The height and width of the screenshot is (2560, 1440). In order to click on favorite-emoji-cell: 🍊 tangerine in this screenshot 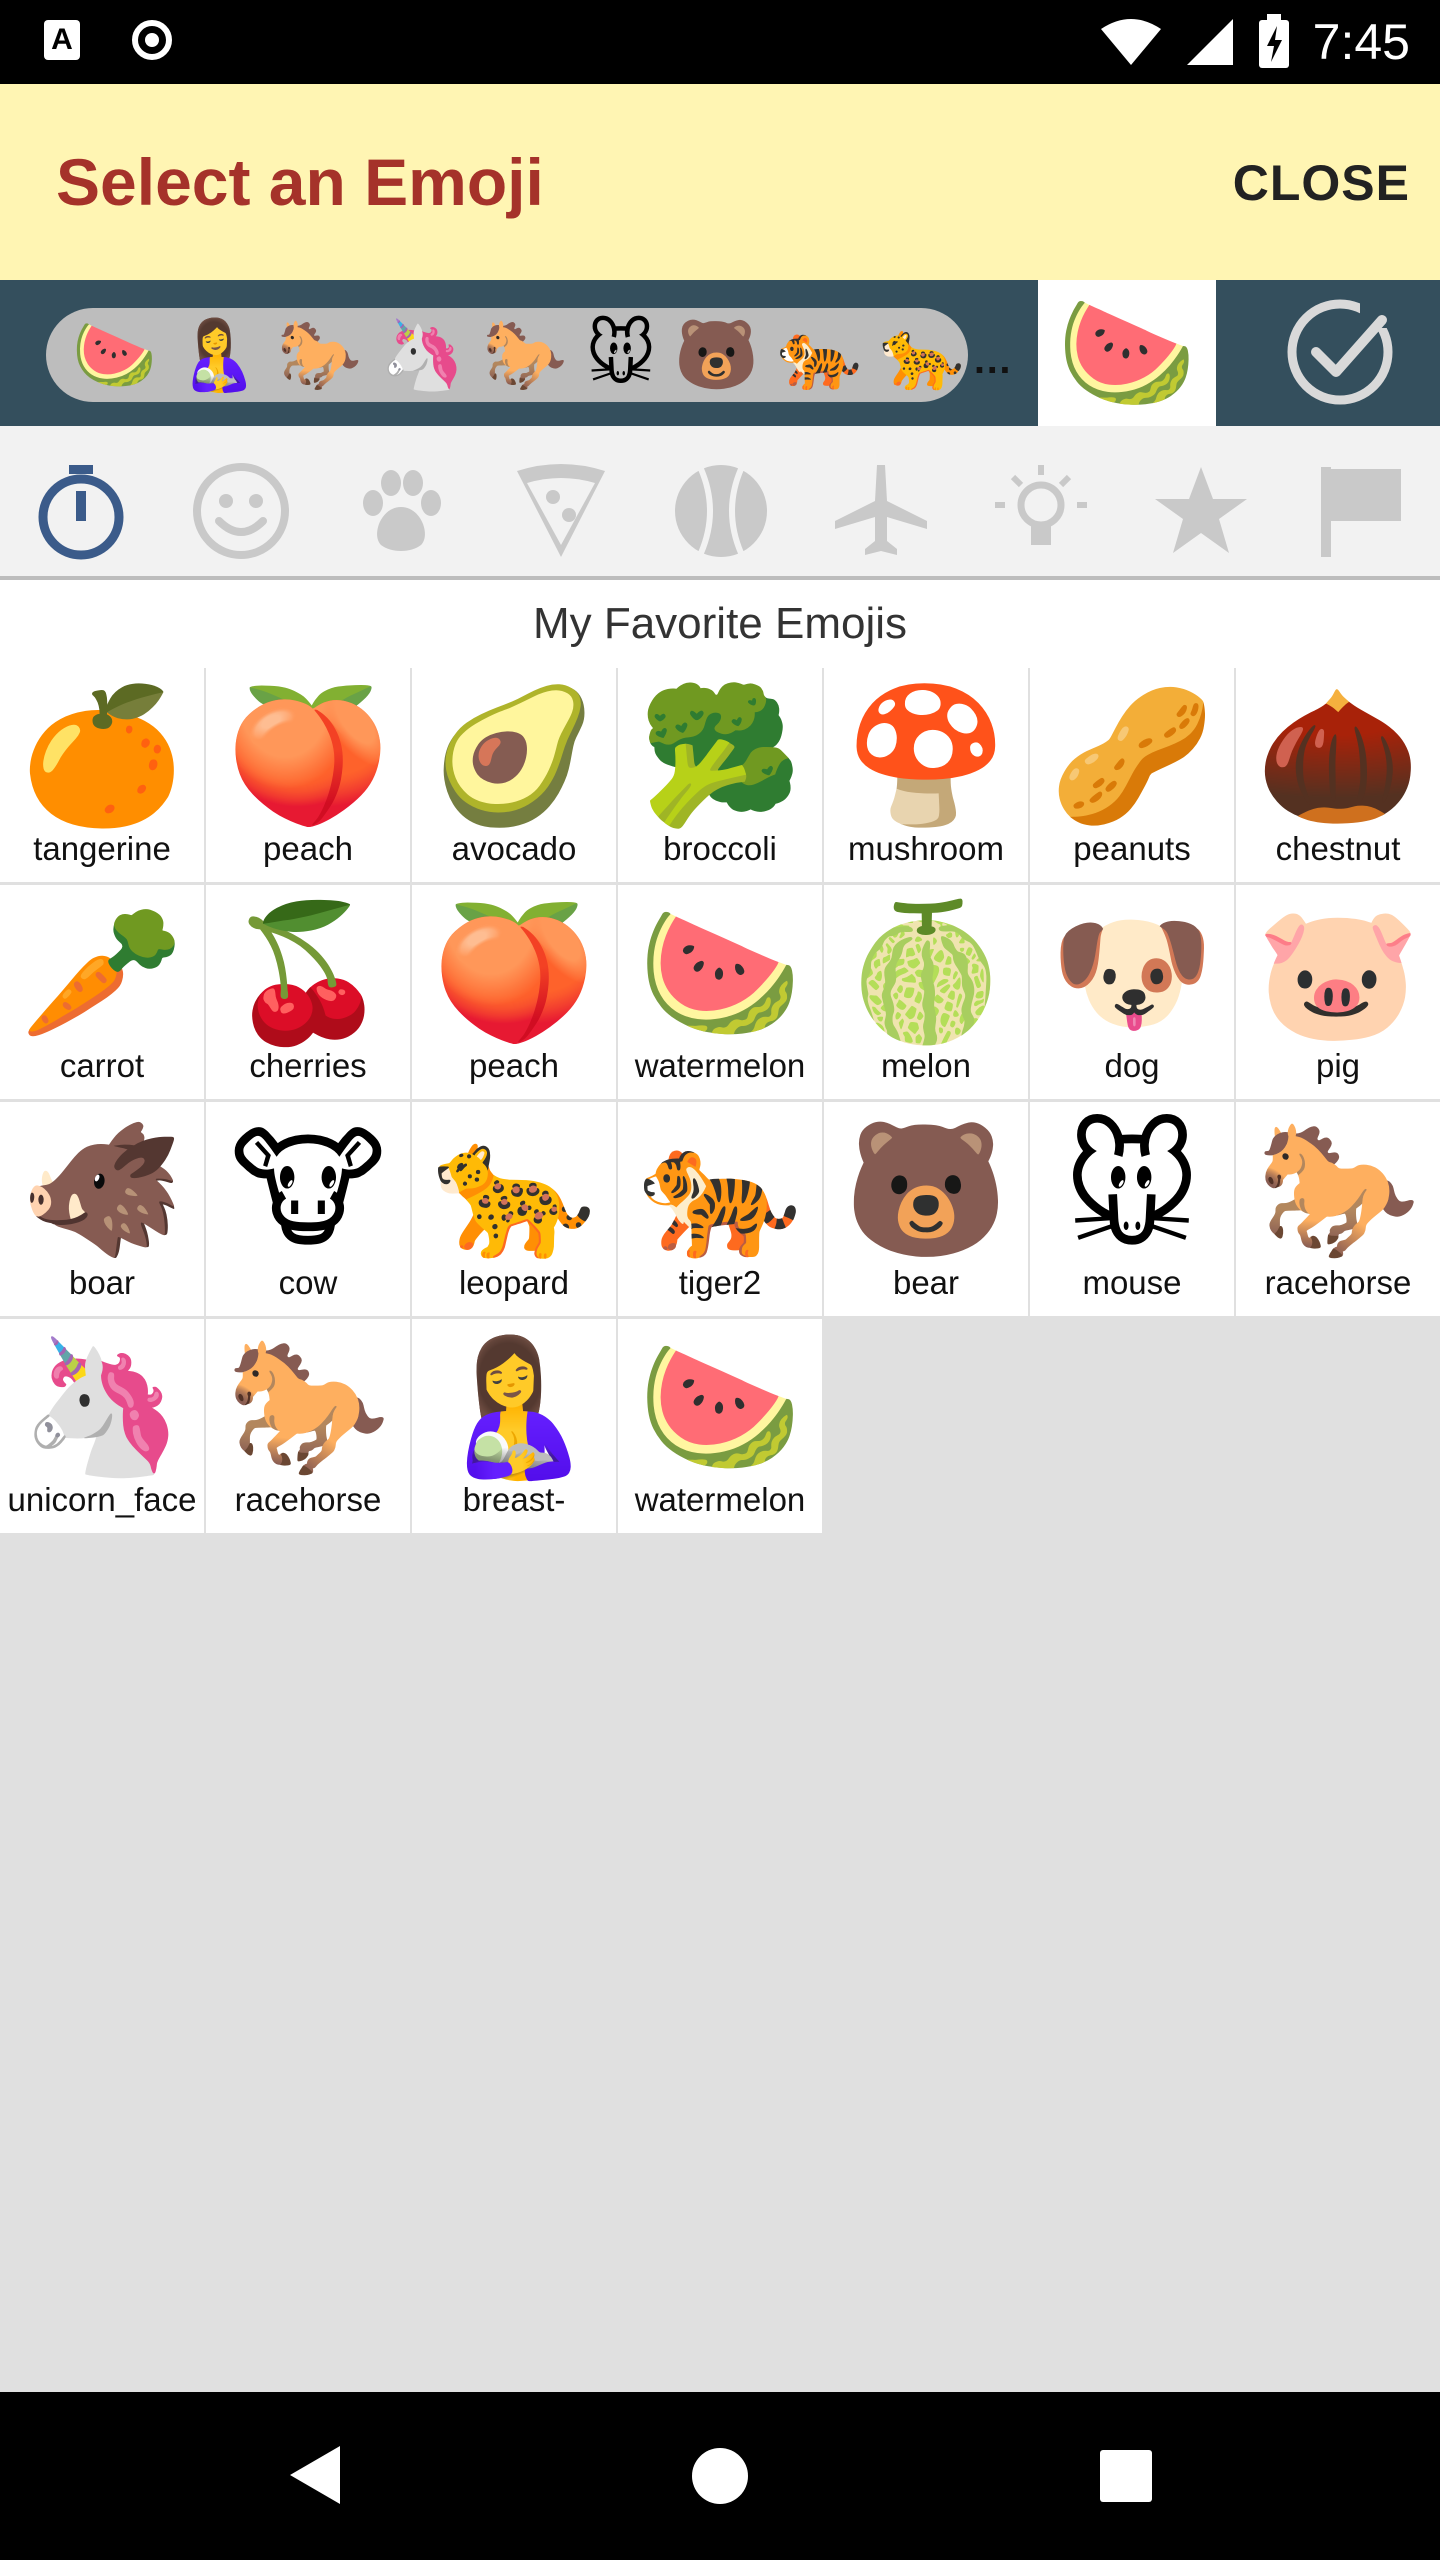, I will do `click(102, 775)`.